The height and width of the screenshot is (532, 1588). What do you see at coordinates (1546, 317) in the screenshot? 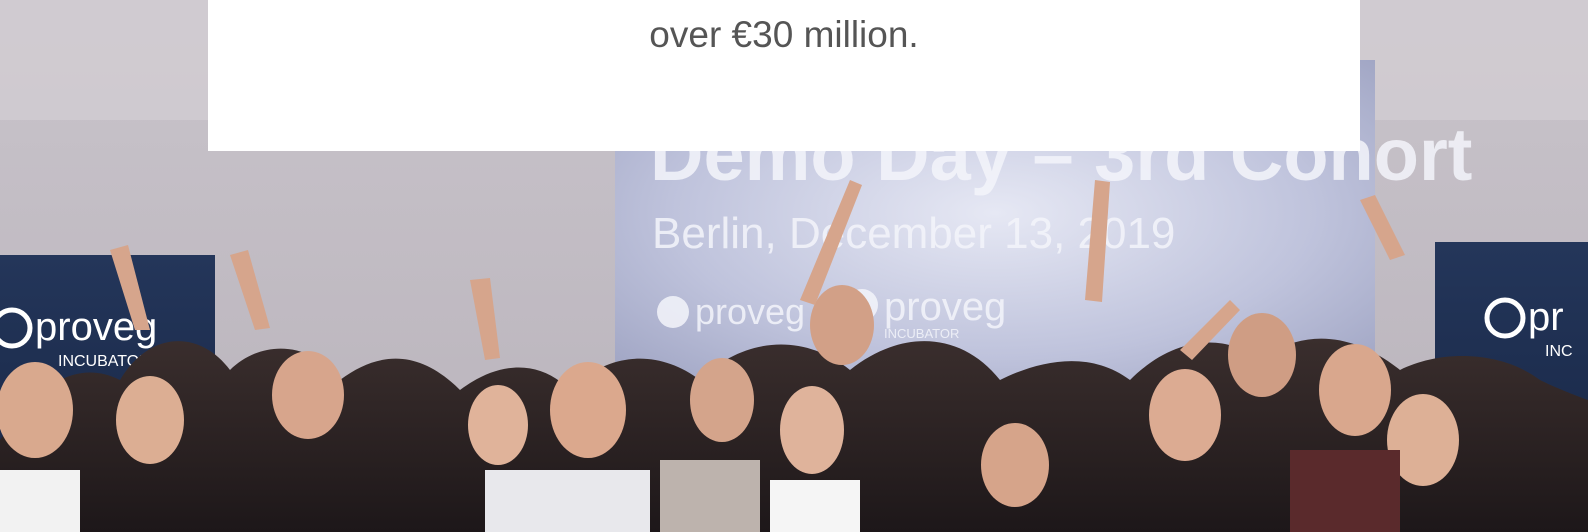
I see `svg-text: pr` at bounding box center [1546, 317].